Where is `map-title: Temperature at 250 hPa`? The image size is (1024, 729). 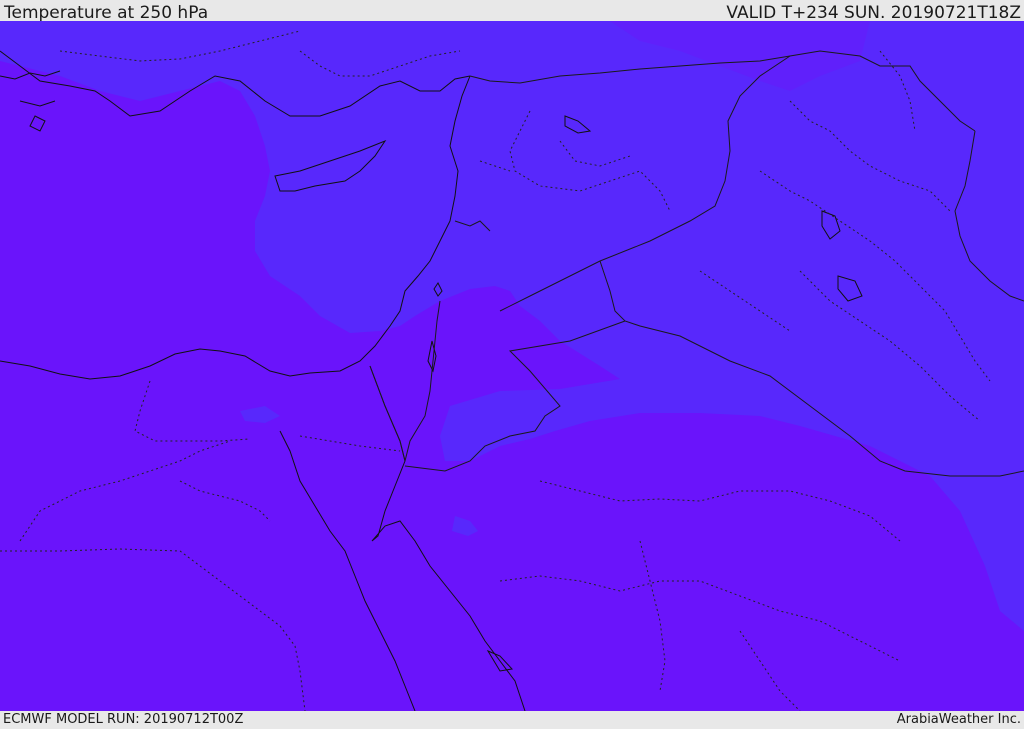 map-title: Temperature at 250 hPa is located at coordinates (106, 13).